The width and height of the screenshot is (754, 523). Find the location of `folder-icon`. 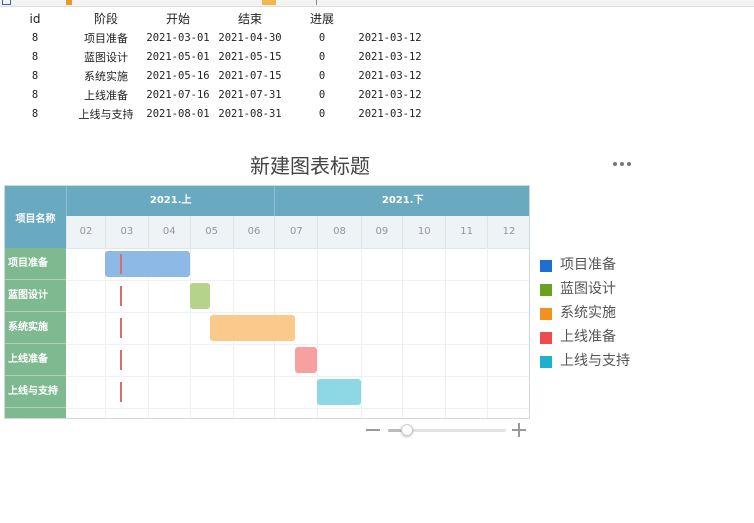

folder-icon is located at coordinates (269, 2).